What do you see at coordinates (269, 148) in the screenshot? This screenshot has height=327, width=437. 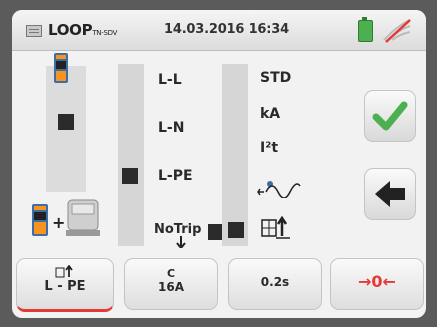 I see `option-i2t: I²t` at bounding box center [269, 148].